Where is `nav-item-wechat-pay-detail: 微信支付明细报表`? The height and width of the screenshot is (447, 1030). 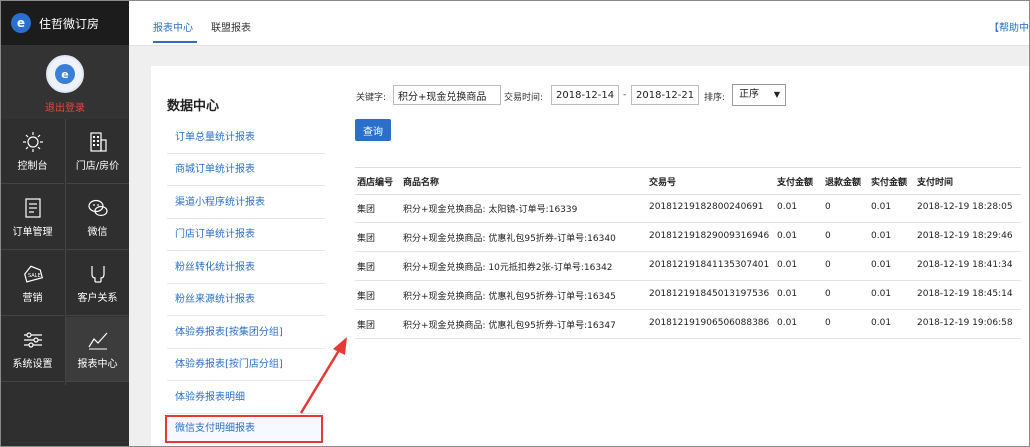 nav-item-wechat-pay-detail: 微信支付明细报表 is located at coordinates (244, 429).